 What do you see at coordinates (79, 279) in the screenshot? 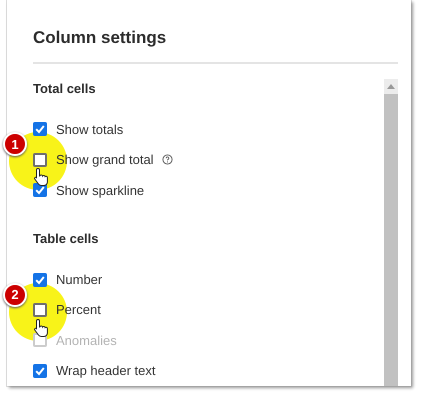
I see `option-label: Number` at bounding box center [79, 279].